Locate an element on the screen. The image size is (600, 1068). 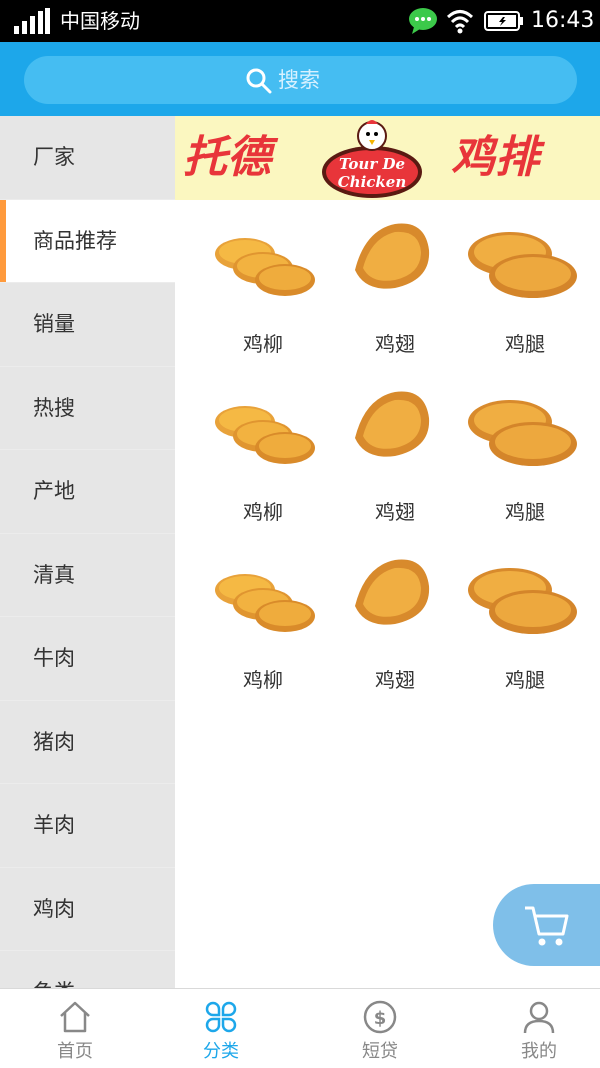
sidebar-item-hot-search: 热搜 is located at coordinates (87, 408).